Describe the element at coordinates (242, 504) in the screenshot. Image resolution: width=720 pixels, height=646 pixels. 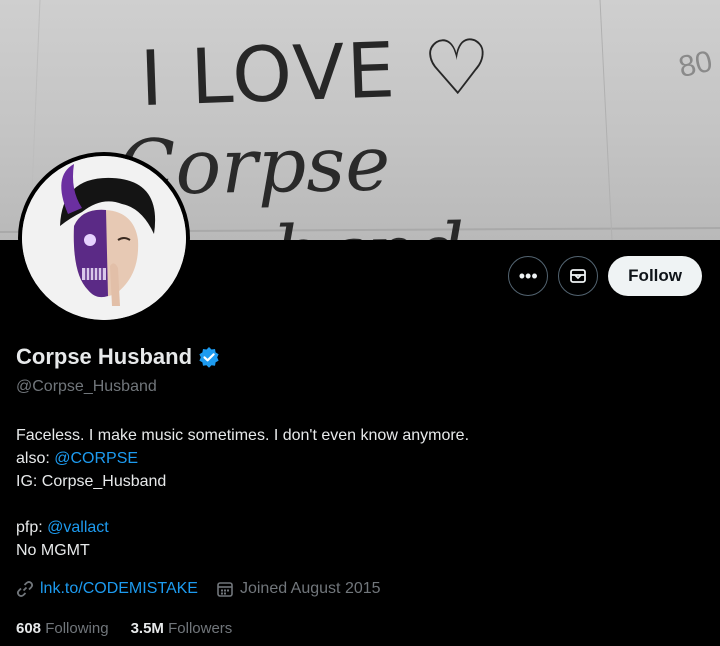
I see `bio-spacer` at that location.